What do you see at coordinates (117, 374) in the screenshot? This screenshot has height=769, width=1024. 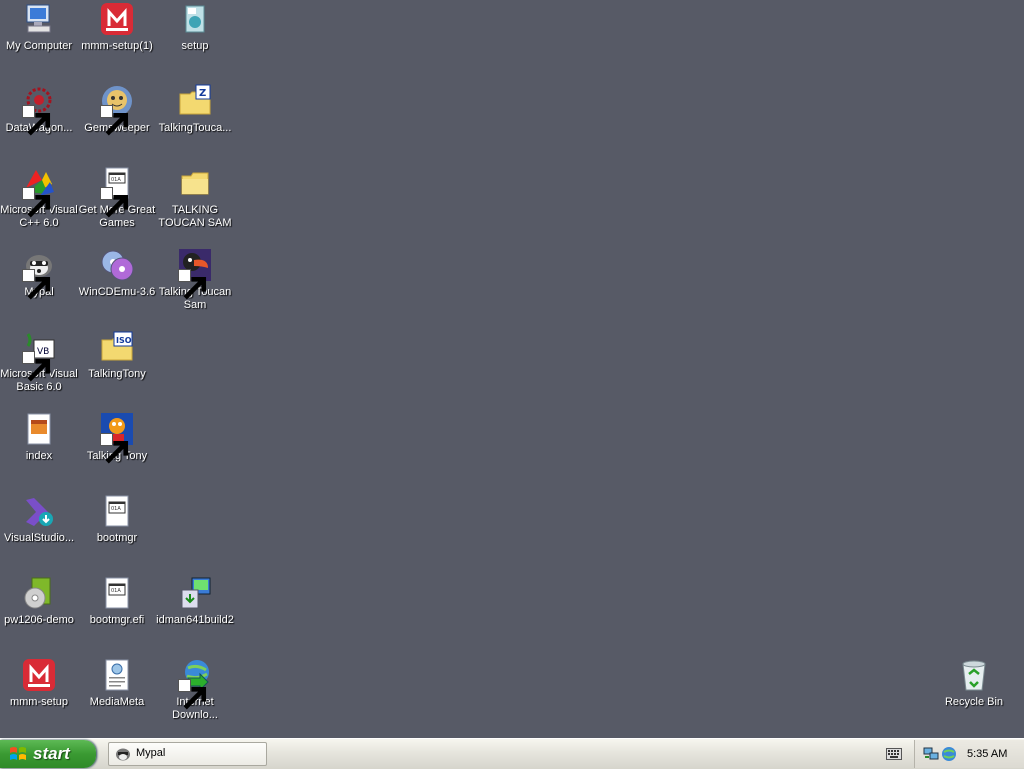 I see `icon-label: TalkingTony` at bounding box center [117, 374].